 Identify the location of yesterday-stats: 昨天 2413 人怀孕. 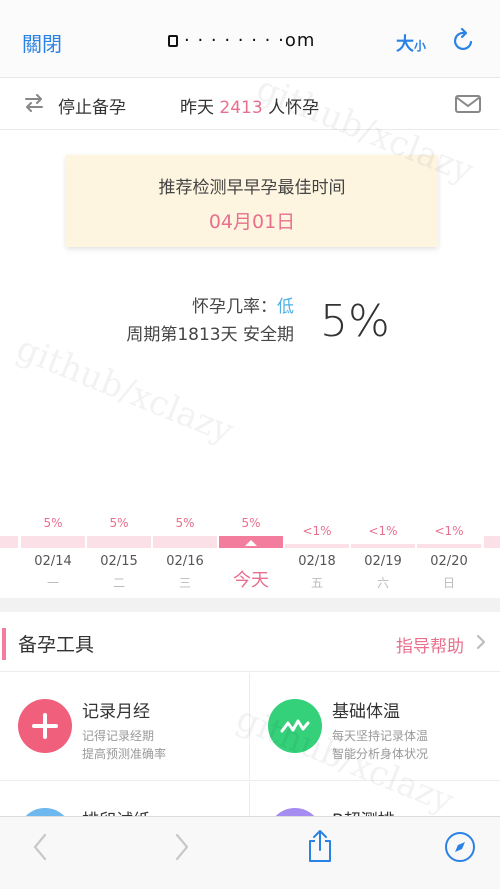
(249, 105).